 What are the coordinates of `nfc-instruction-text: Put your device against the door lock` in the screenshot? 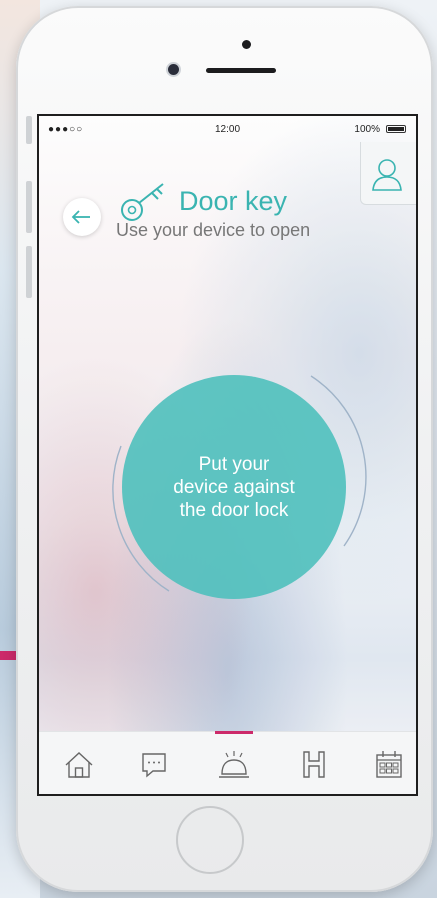 It's located at (234, 487).